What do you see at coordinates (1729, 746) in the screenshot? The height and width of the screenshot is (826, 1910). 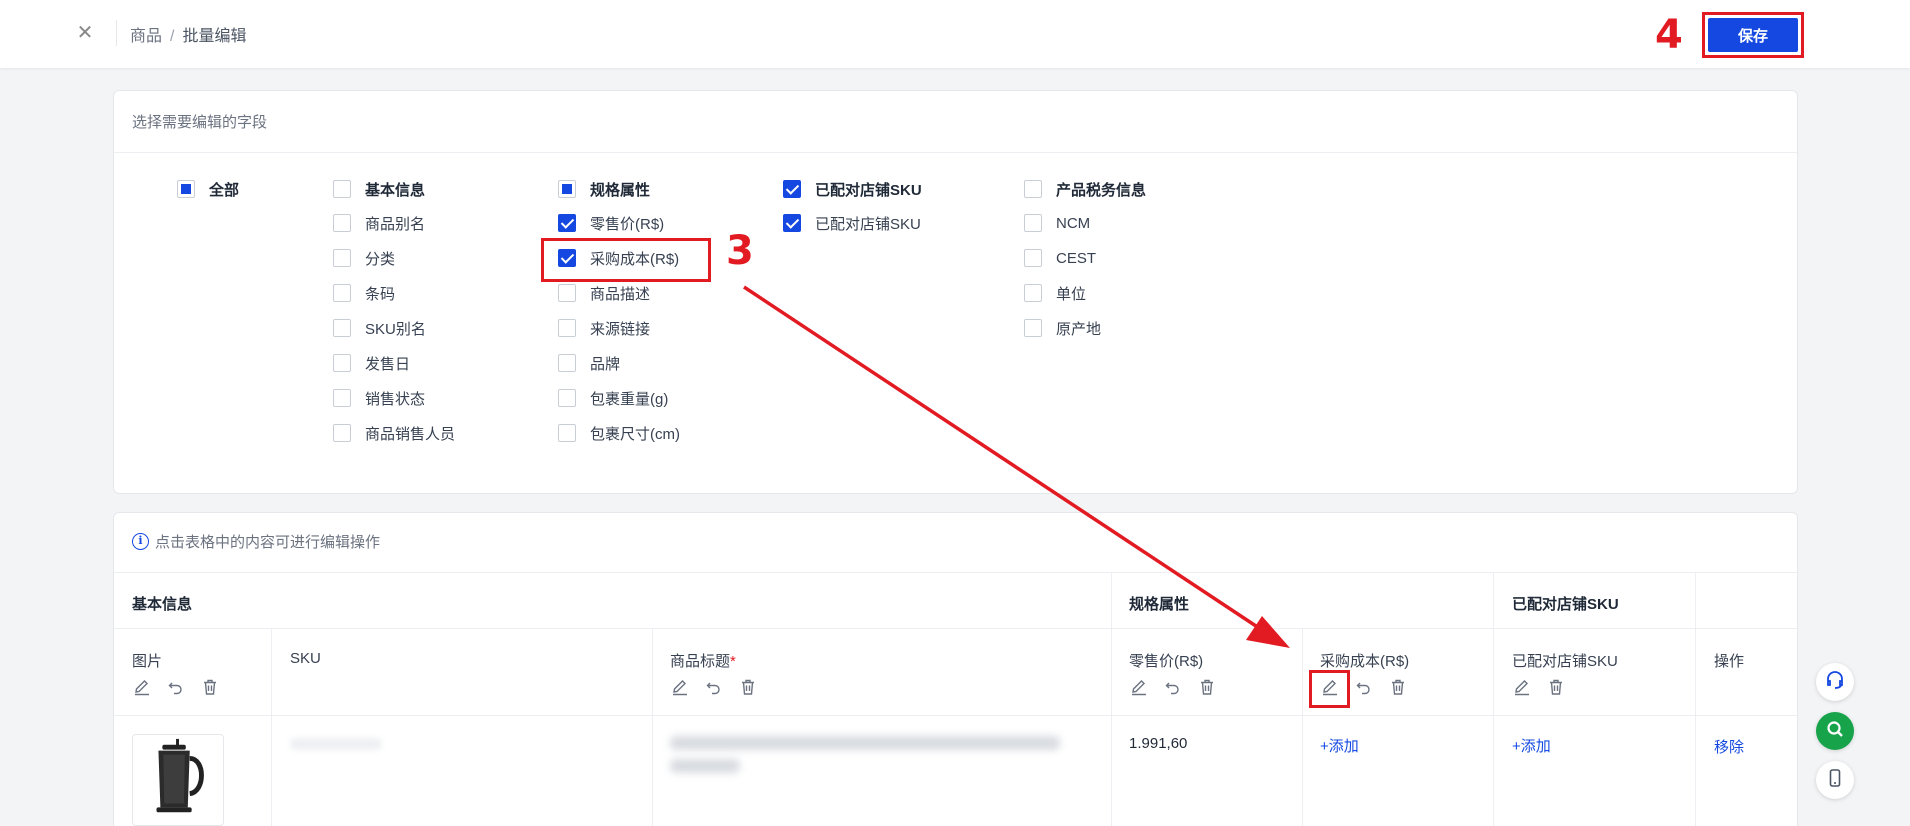 I see `remove-link: 移除` at bounding box center [1729, 746].